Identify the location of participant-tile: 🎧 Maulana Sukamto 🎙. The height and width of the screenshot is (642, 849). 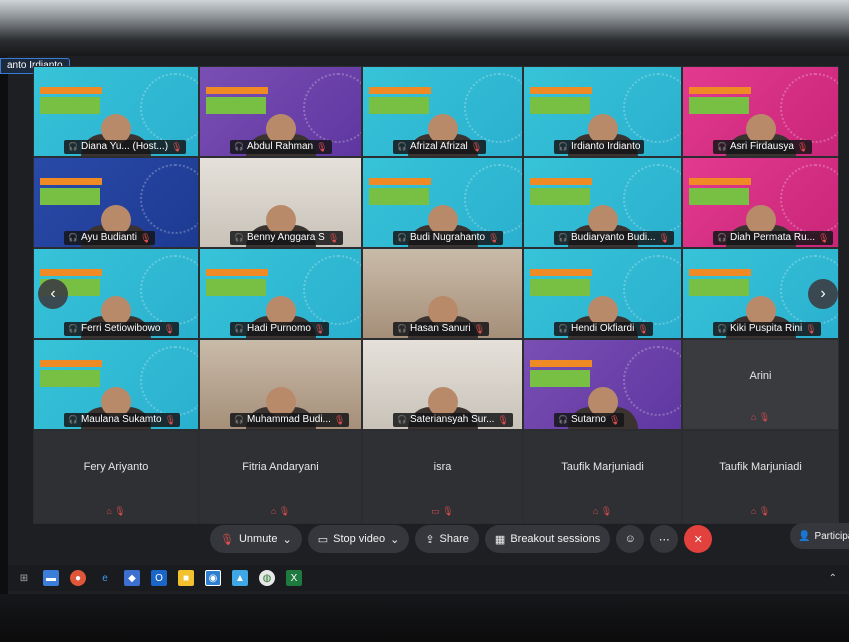
(116, 384).